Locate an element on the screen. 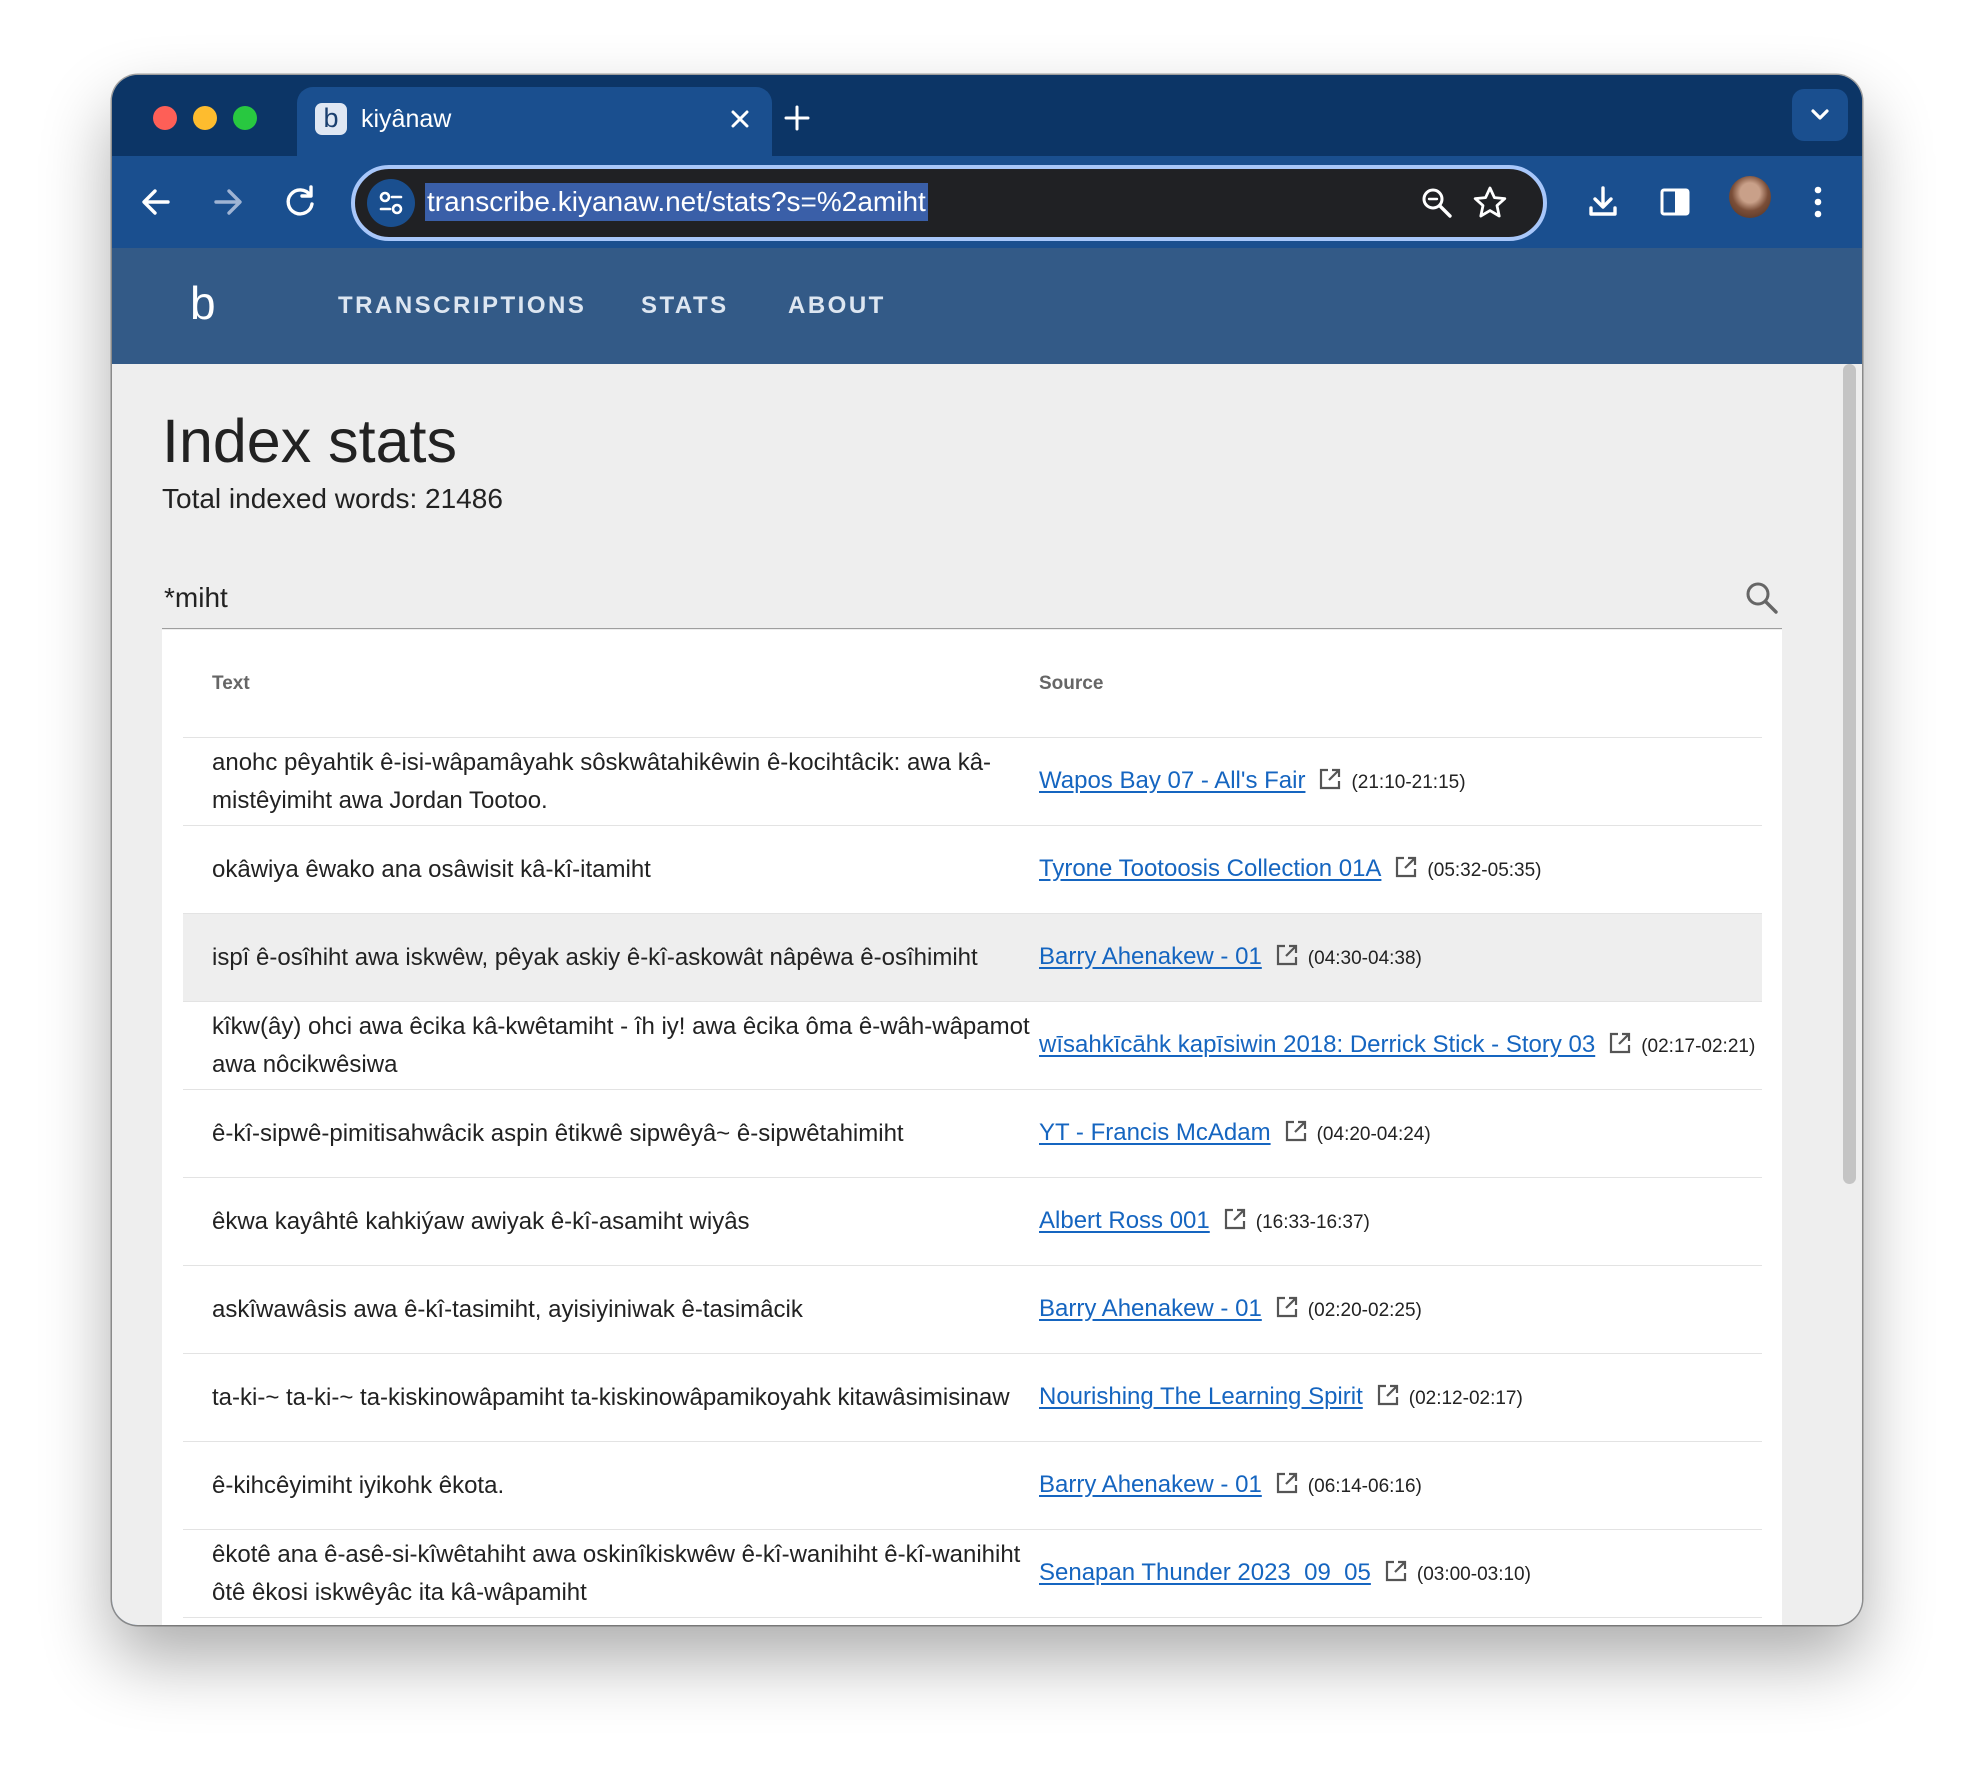  back-icon is located at coordinates (156, 202).